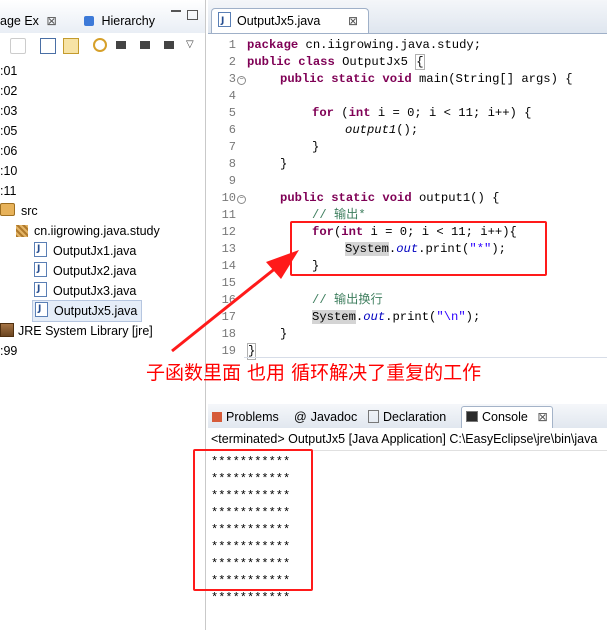 The width and height of the screenshot is (607, 630). What do you see at coordinates (235, 301) in the screenshot?
I see `annotation-arrow` at bounding box center [235, 301].